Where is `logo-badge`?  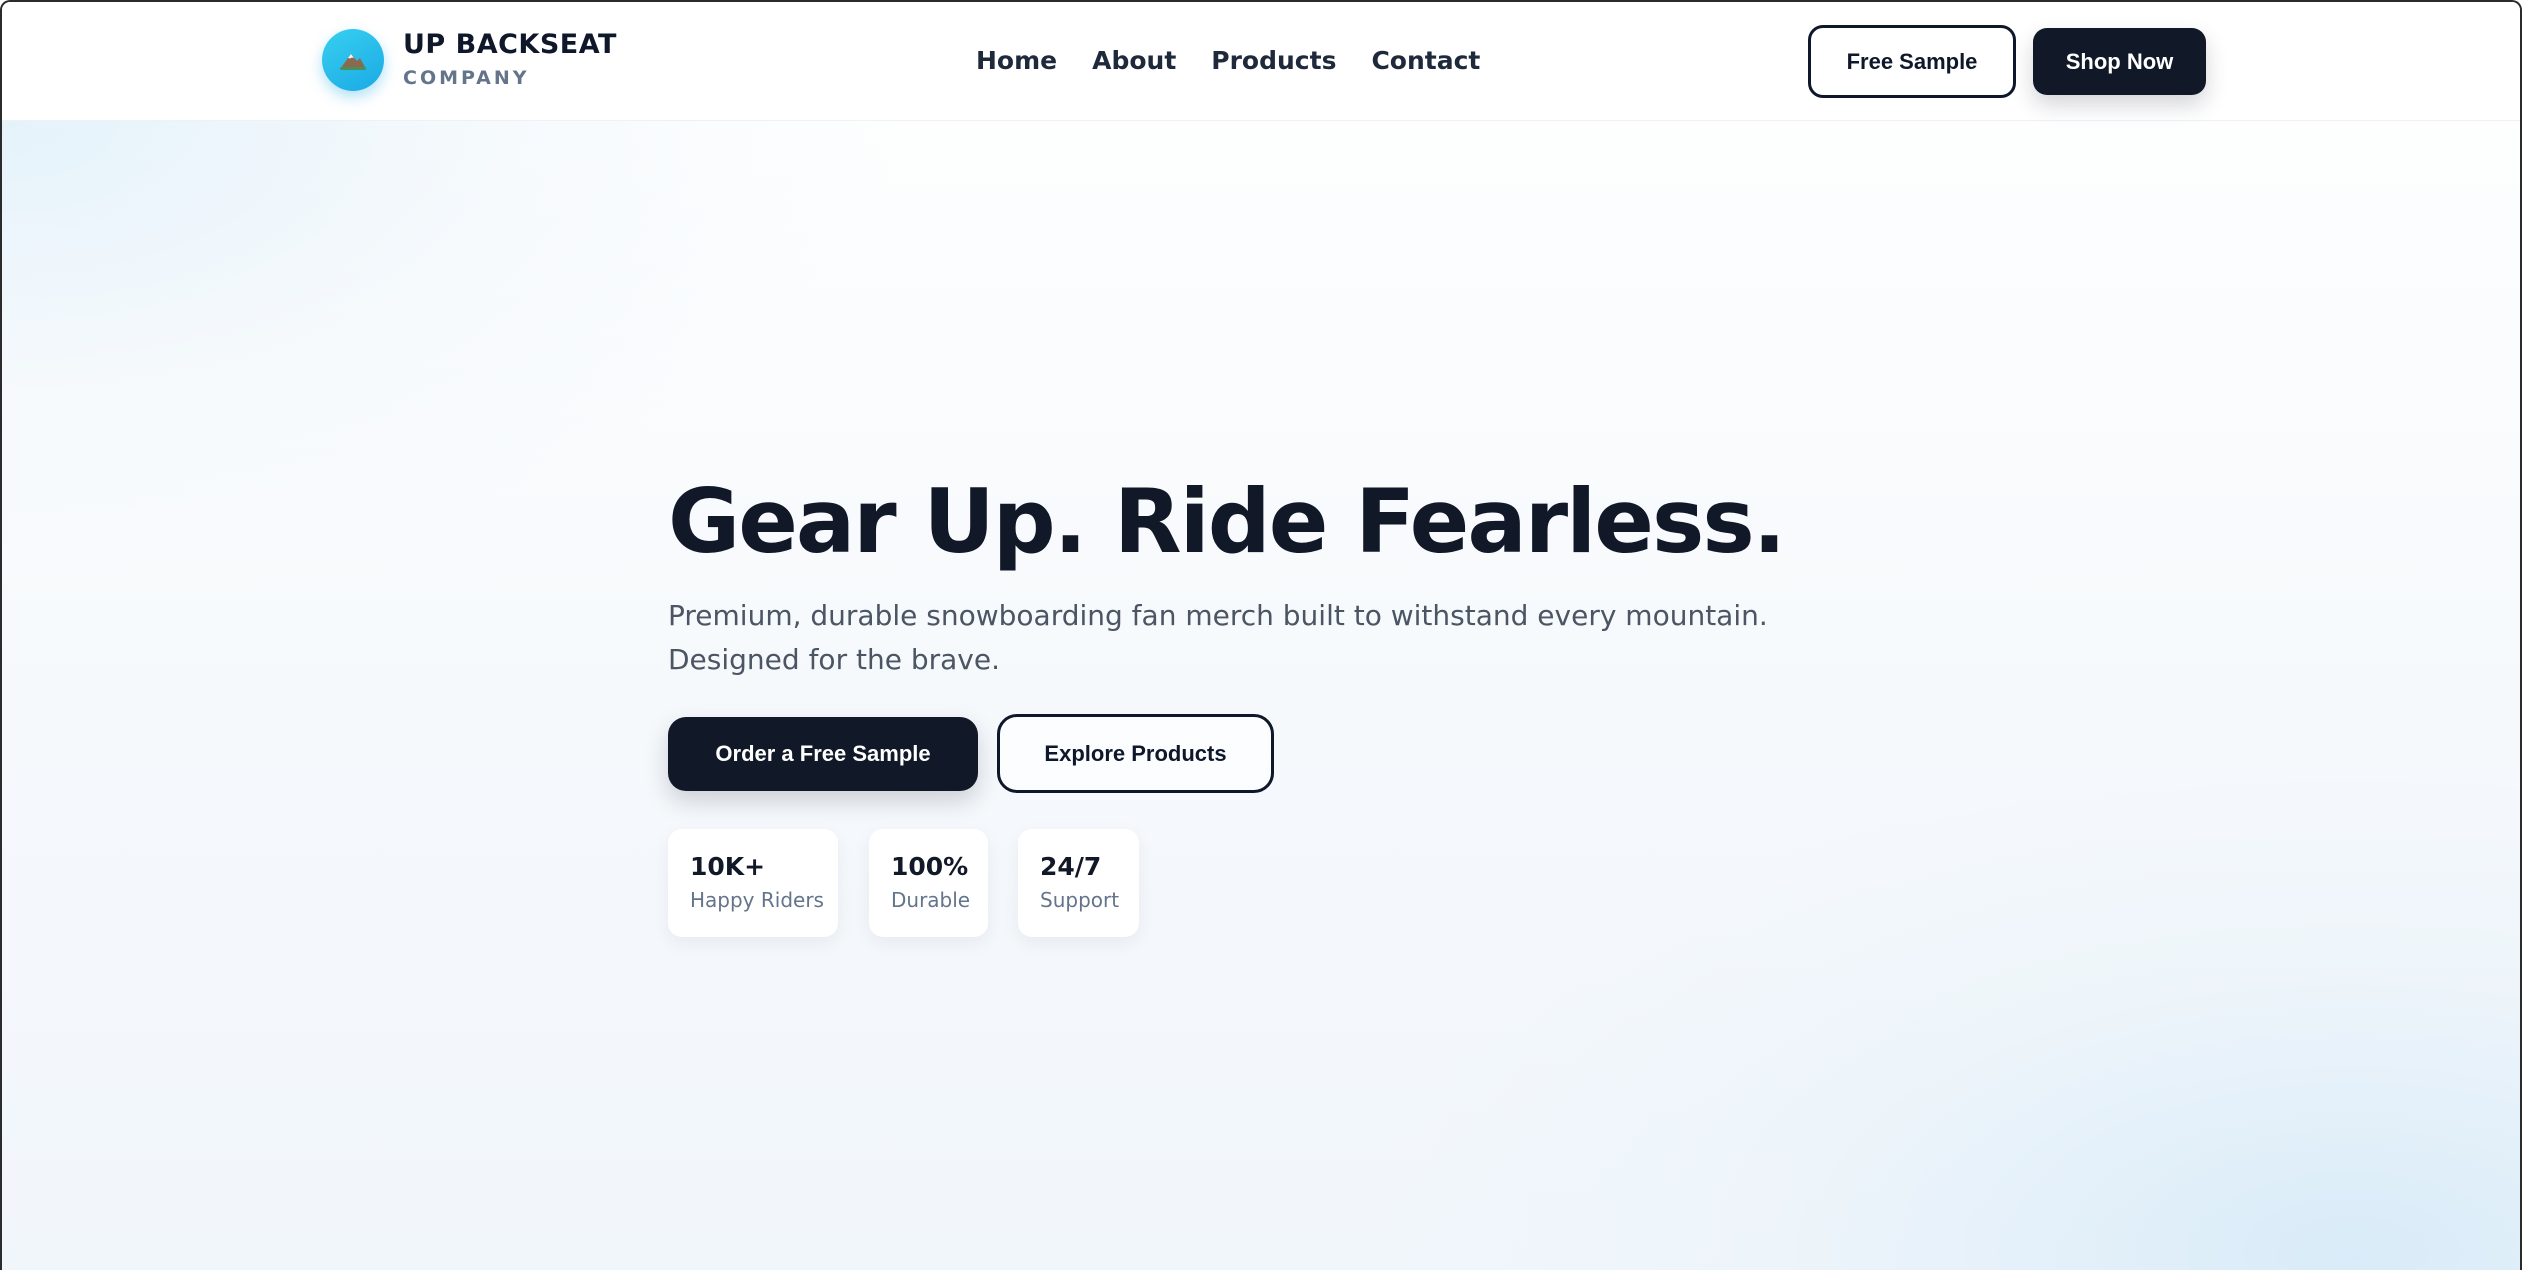 logo-badge is located at coordinates (353, 60).